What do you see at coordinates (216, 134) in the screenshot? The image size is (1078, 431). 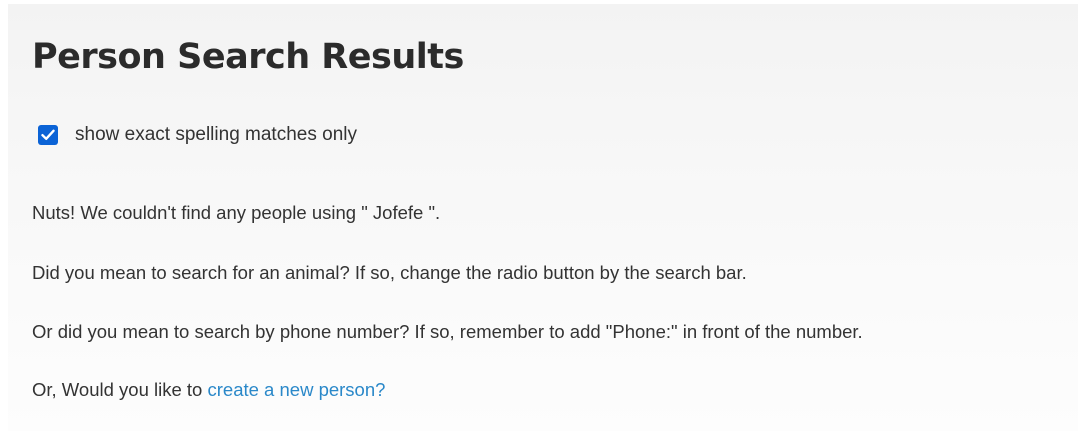 I see `exact-spelling-label: show exact spelling matches only` at bounding box center [216, 134].